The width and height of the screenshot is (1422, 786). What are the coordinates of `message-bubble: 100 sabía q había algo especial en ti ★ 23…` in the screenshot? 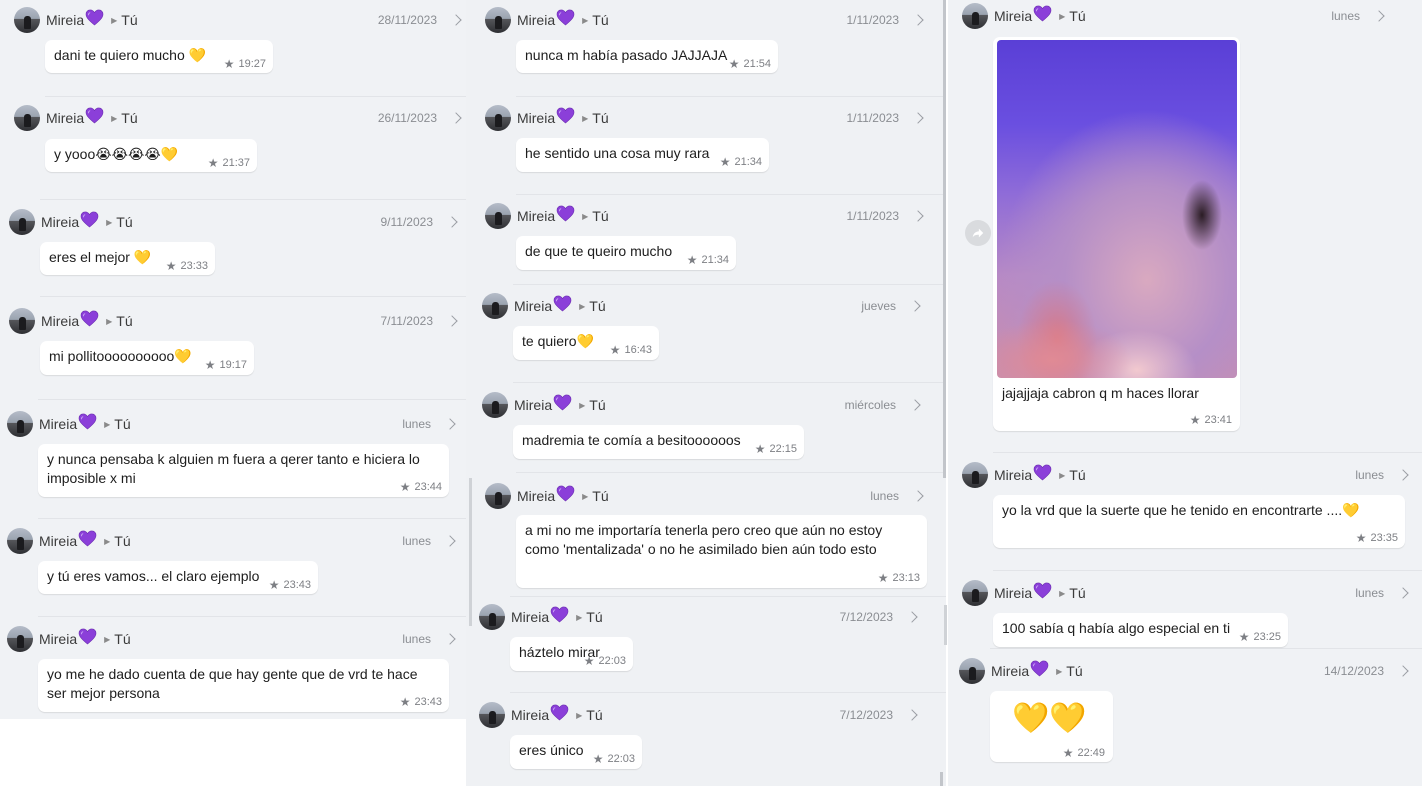 It's located at (1140, 630).